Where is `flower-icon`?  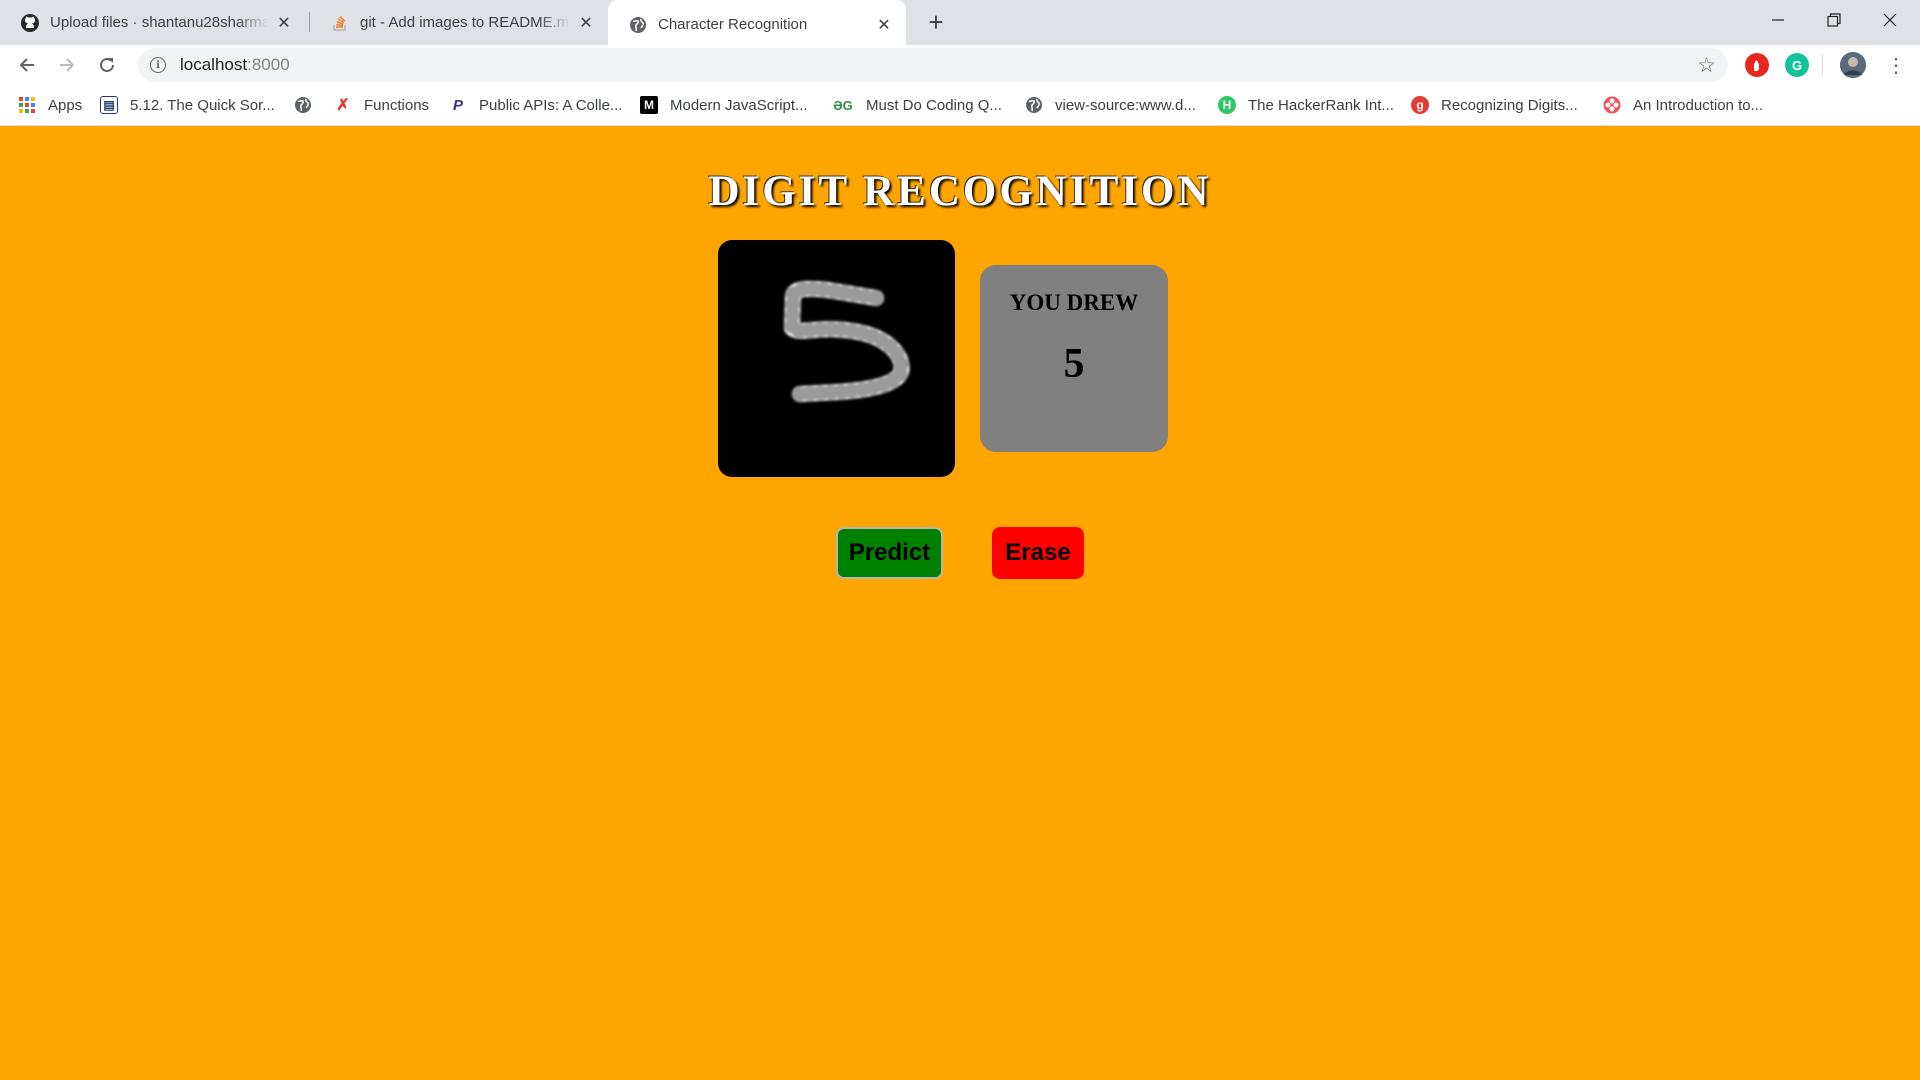 flower-icon is located at coordinates (1612, 105).